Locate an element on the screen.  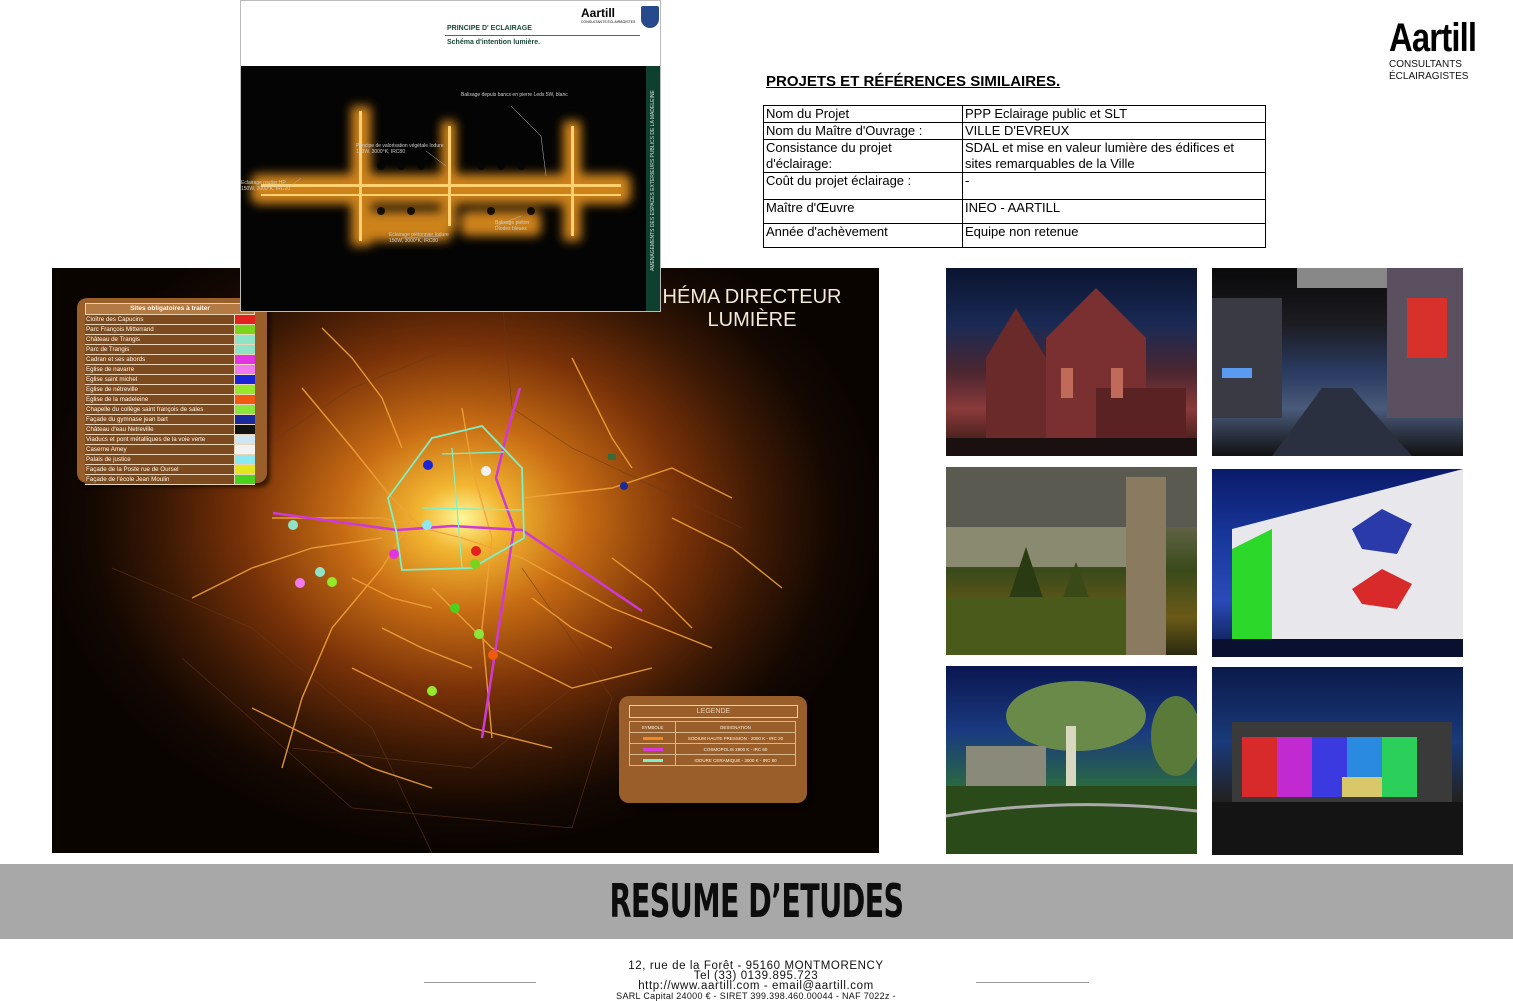
legend-col-designation: DESIGNATION is located at coordinates (735, 727).